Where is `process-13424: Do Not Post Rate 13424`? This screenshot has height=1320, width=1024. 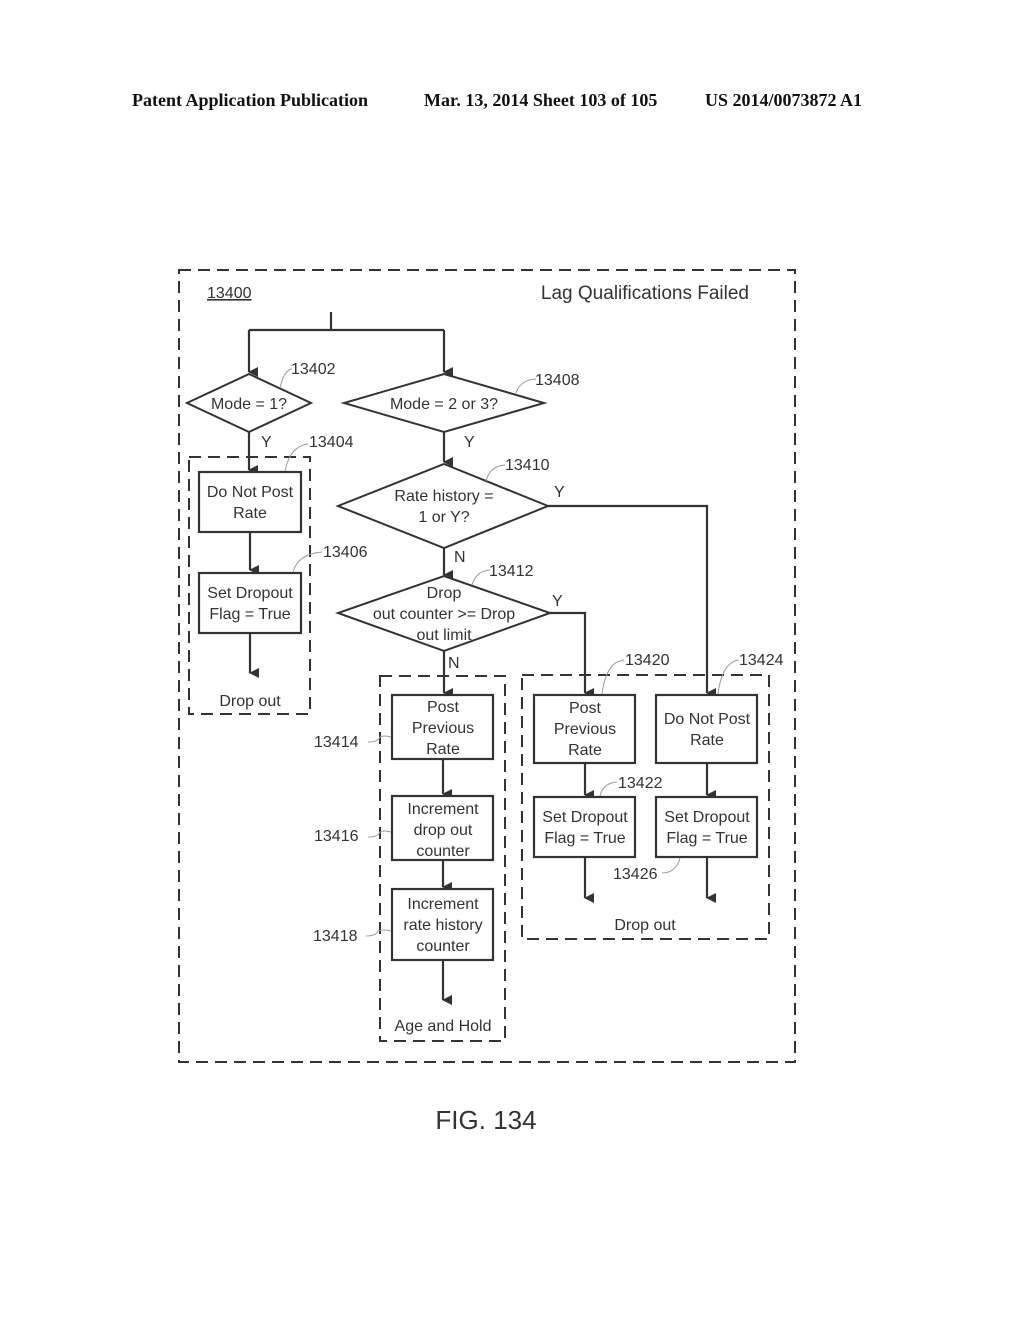 process-13424: Do Not Post Rate 13424 is located at coordinates (719, 708).